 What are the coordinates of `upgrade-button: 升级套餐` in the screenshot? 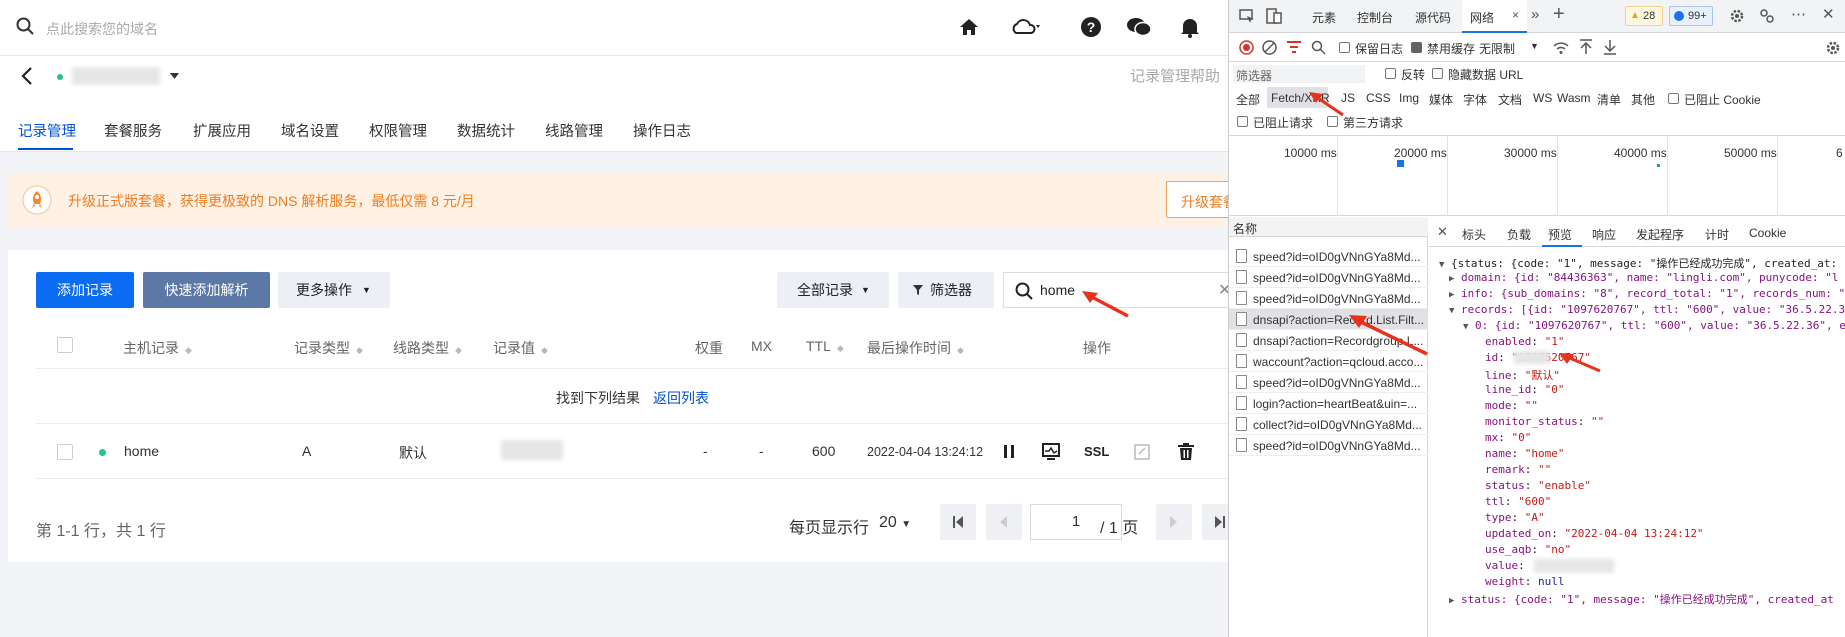 It's located at (1197, 199).